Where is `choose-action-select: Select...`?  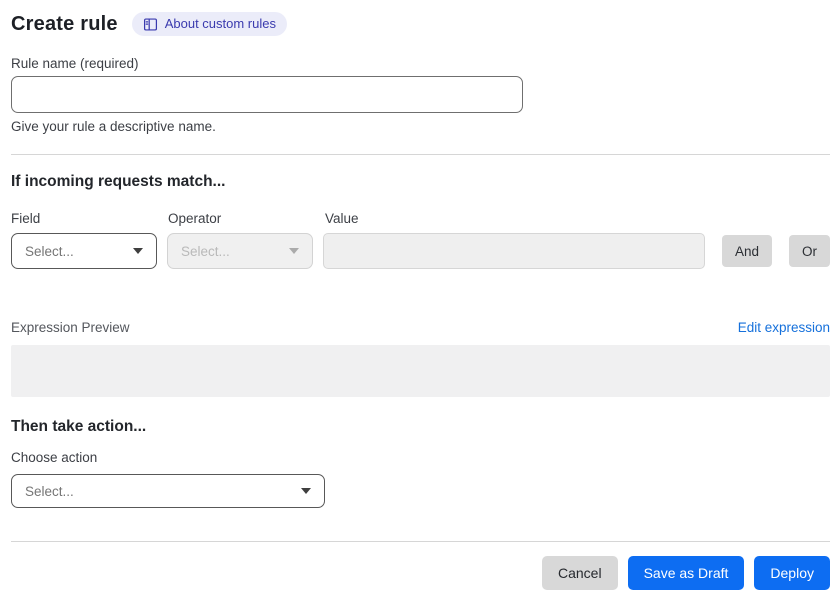 choose-action-select: Select... is located at coordinates (168, 491).